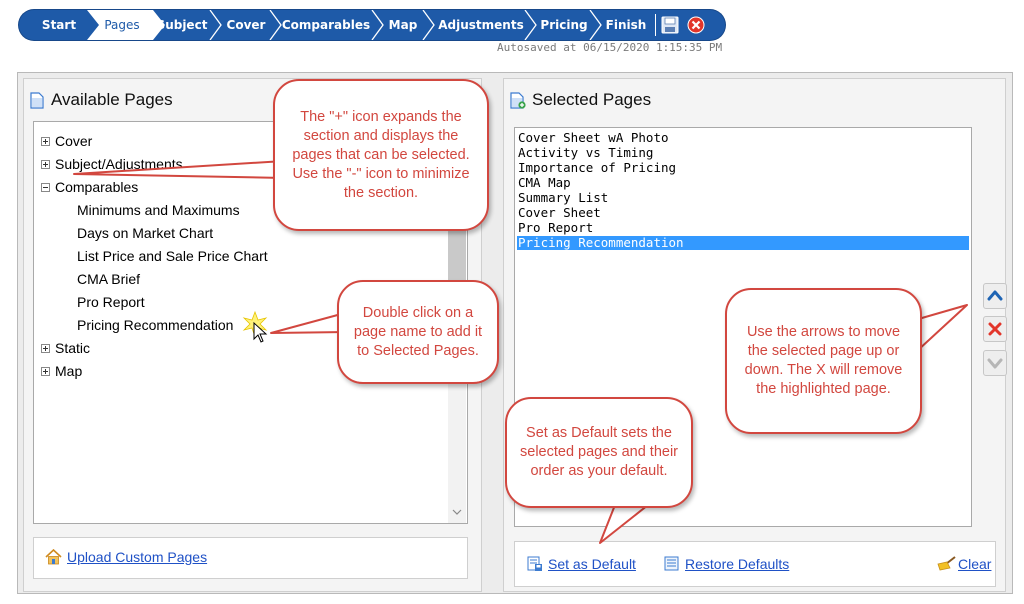  Describe the element at coordinates (743, 153) in the screenshot. I see `selected-page-item: Activity vs Timing` at that location.